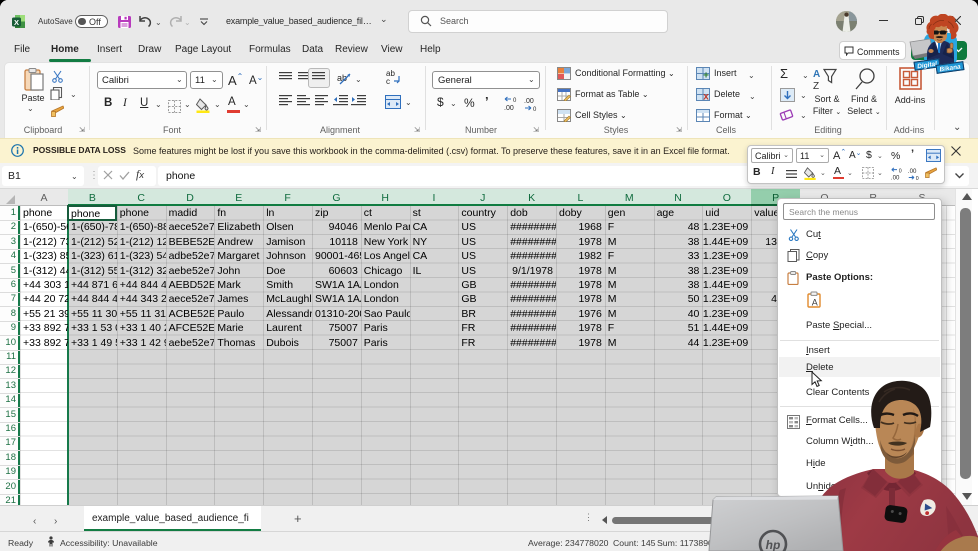 Image resolution: width=978 pixels, height=551 pixels. Describe the element at coordinates (16, 22) in the screenshot. I see `svg-text: X` at that location.